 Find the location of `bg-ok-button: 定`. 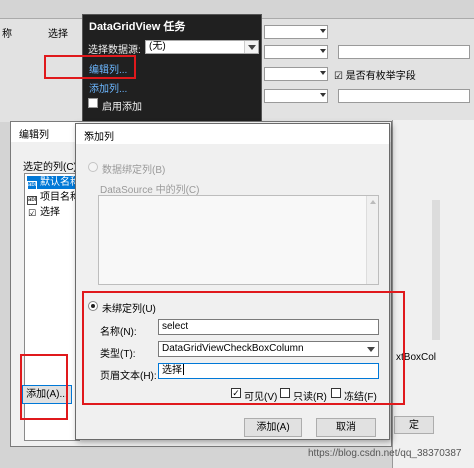

bg-ok-button: 定 is located at coordinates (414, 425).